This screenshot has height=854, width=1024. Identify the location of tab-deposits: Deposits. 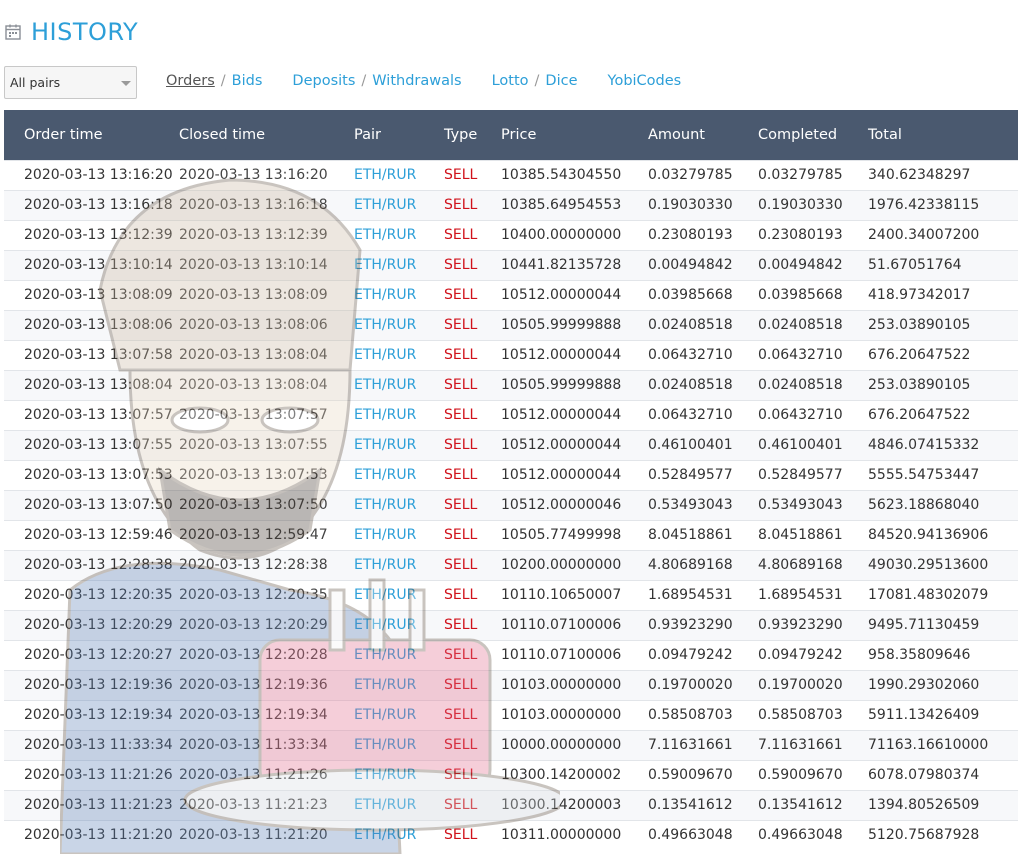
(323, 81).